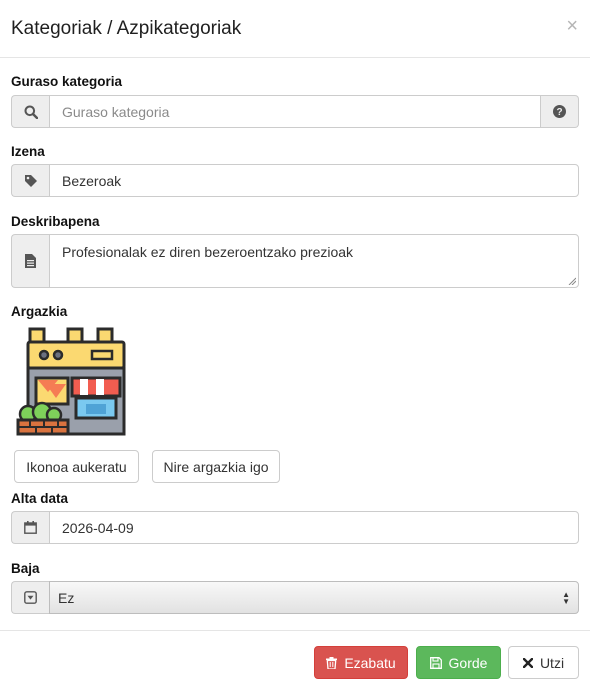 The image size is (590, 690). What do you see at coordinates (30, 261) in the screenshot?
I see `file-text-icon` at bounding box center [30, 261].